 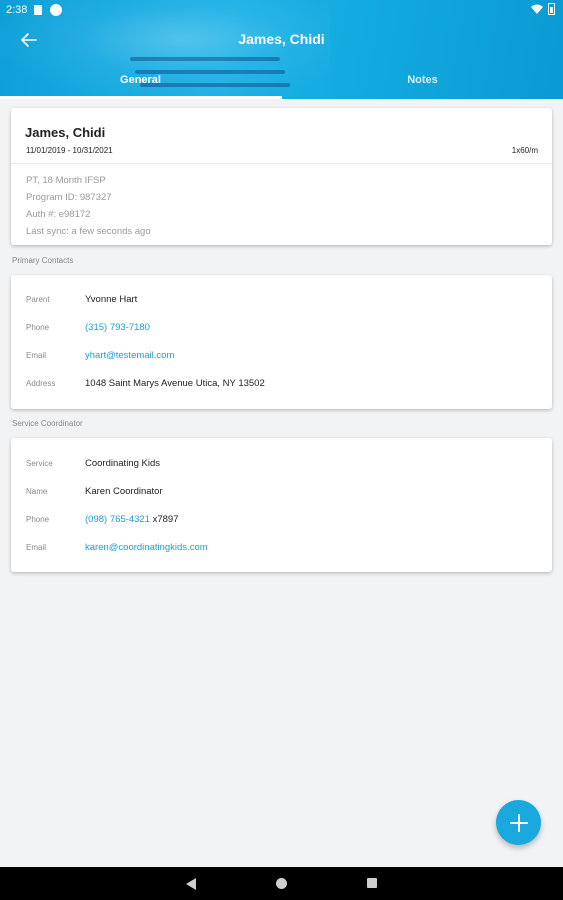 What do you see at coordinates (66, 180) in the screenshot?
I see `service-type: PT, 18 Month IFSP` at bounding box center [66, 180].